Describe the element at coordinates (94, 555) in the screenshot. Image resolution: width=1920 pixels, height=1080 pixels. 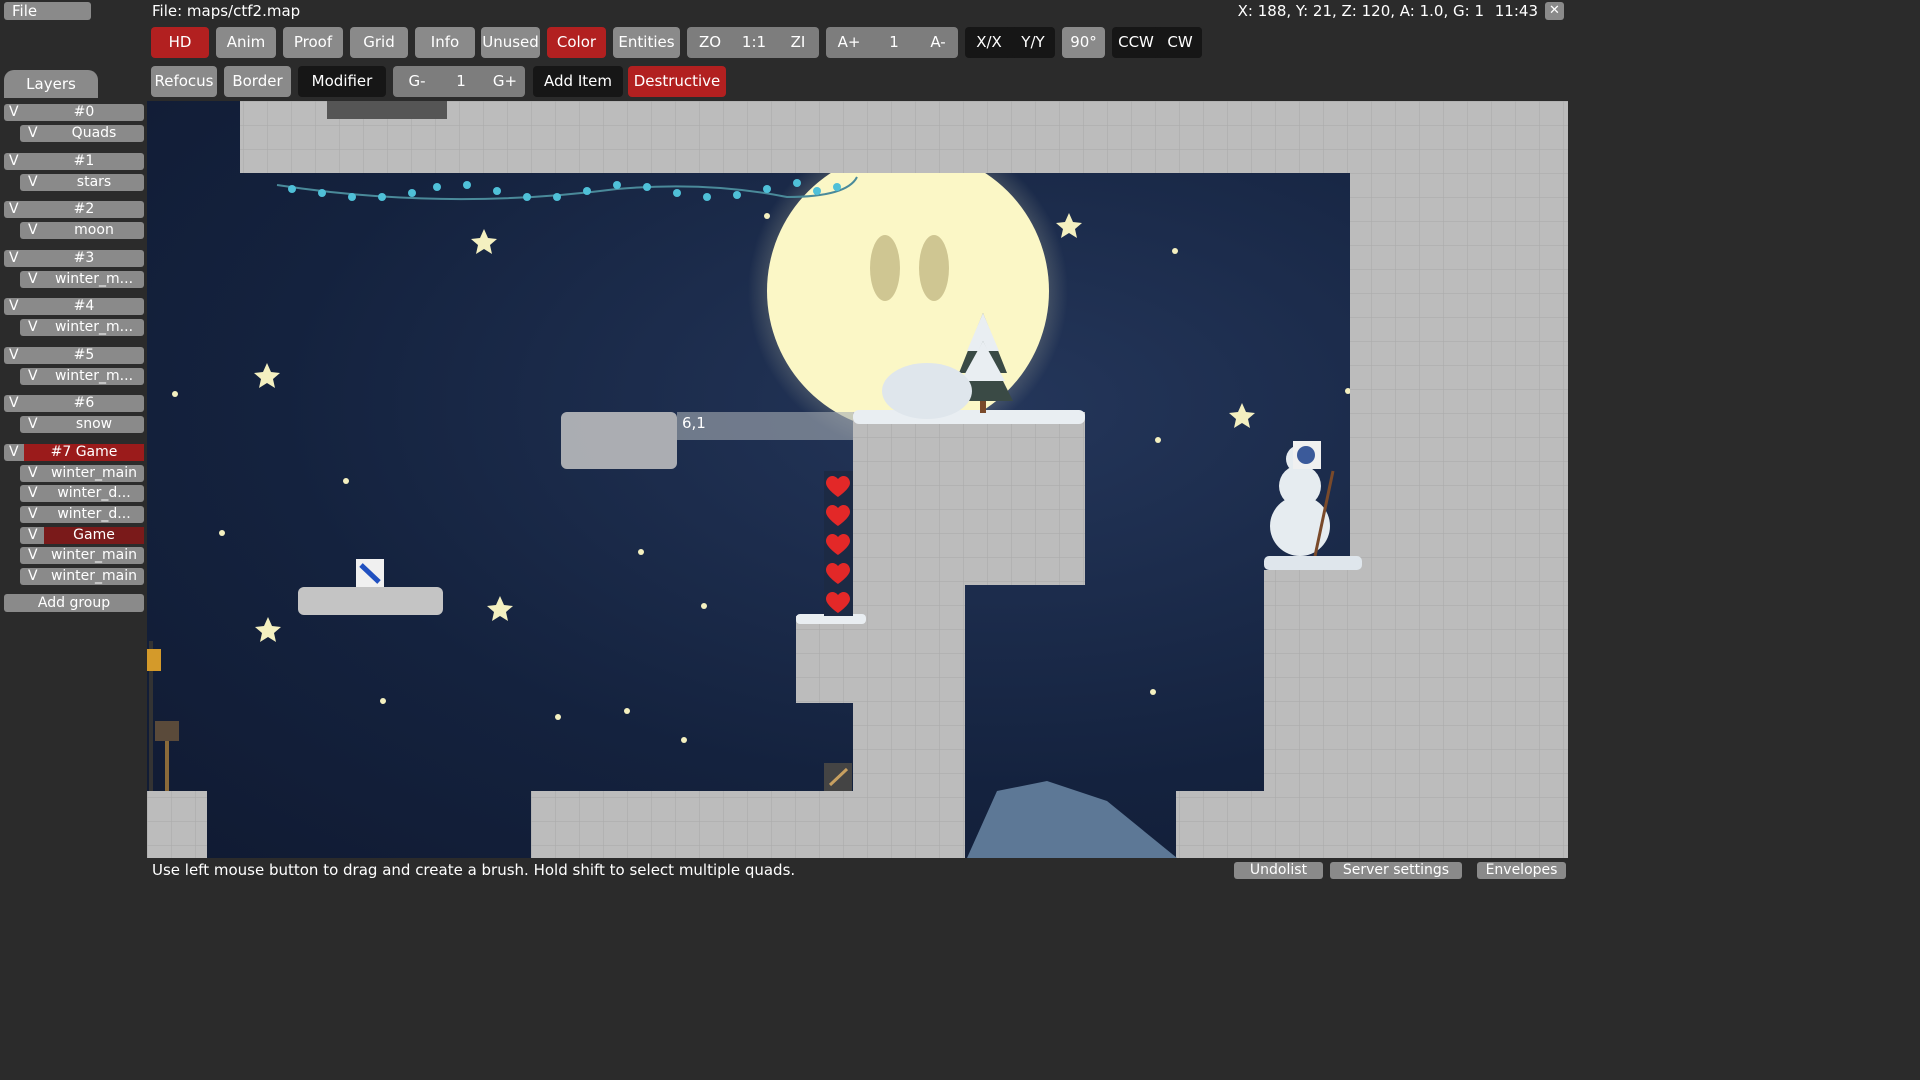
I see `layer-name: winter_main` at that location.